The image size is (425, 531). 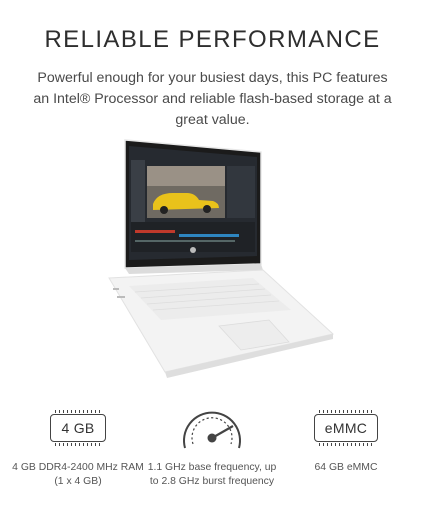 I want to click on feature-ram-label: 4 GB DDR4-2400 MHz RAM (1 x 4 GB), so click(x=78, y=474).